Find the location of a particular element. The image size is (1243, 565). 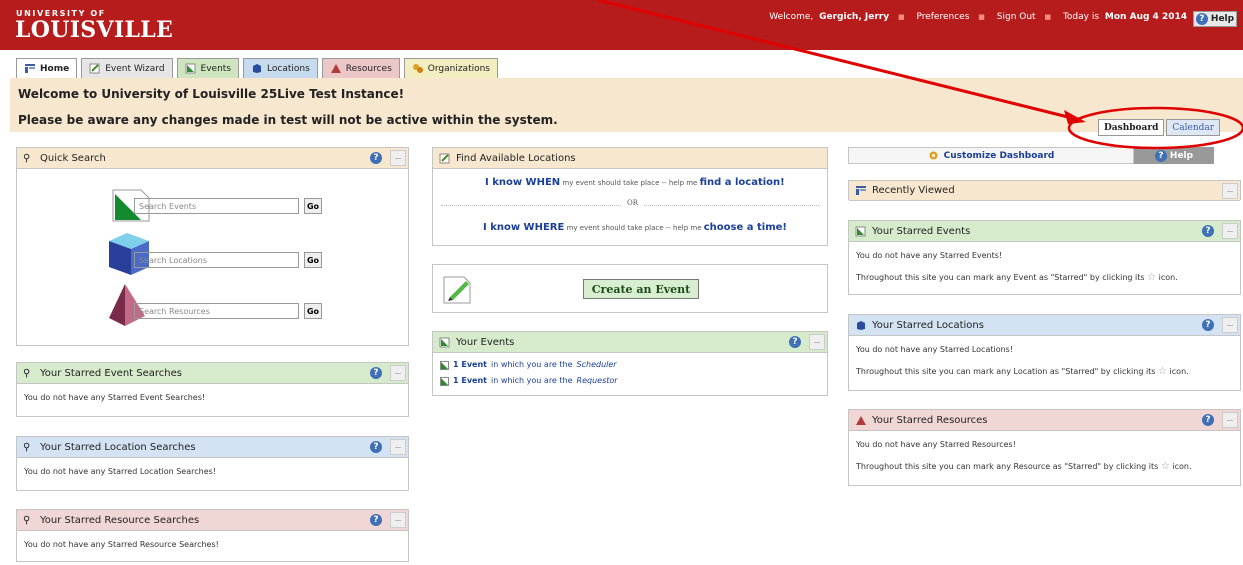

view-toggle: Dashboard Calendar is located at coordinates (1159, 127).